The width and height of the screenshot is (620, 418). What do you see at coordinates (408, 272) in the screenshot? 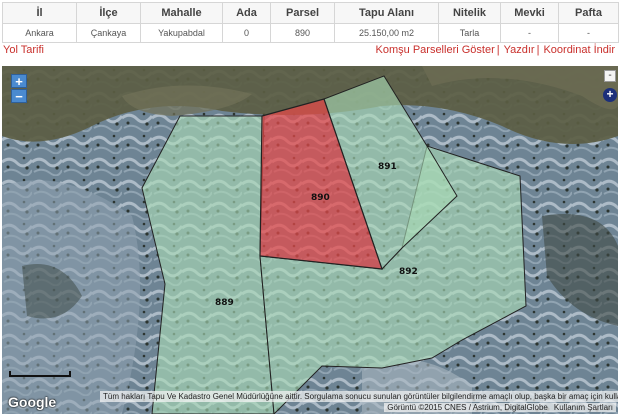
I see `parcel-label-892: 892` at bounding box center [408, 272].